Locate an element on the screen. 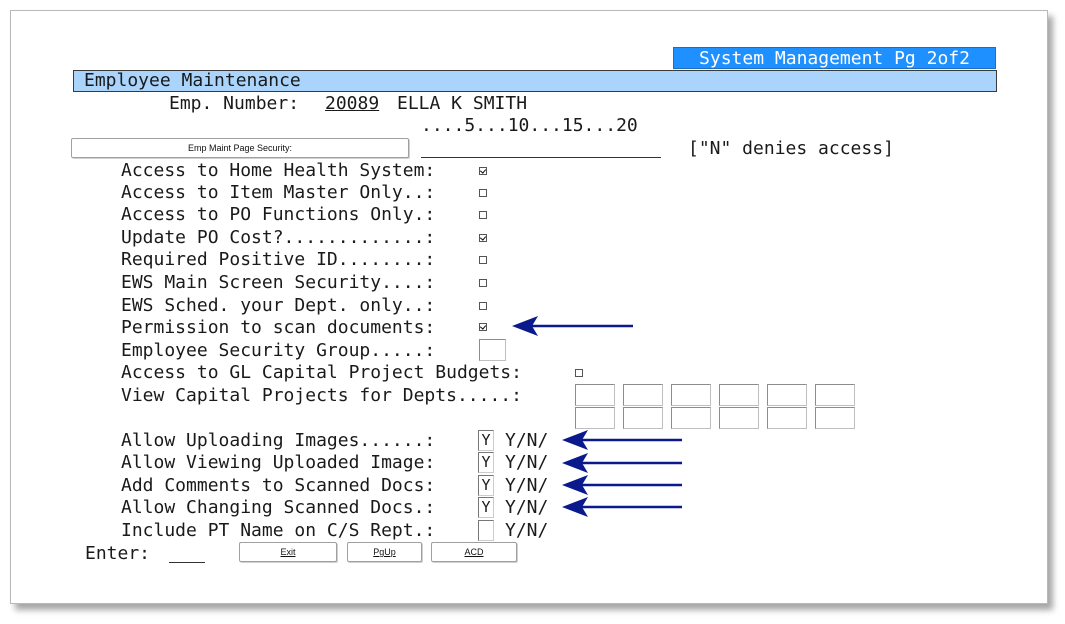 Image resolution: width=1065 pixels, height=624 pixels. arrow-uploading-images-icon is located at coordinates (622, 440).